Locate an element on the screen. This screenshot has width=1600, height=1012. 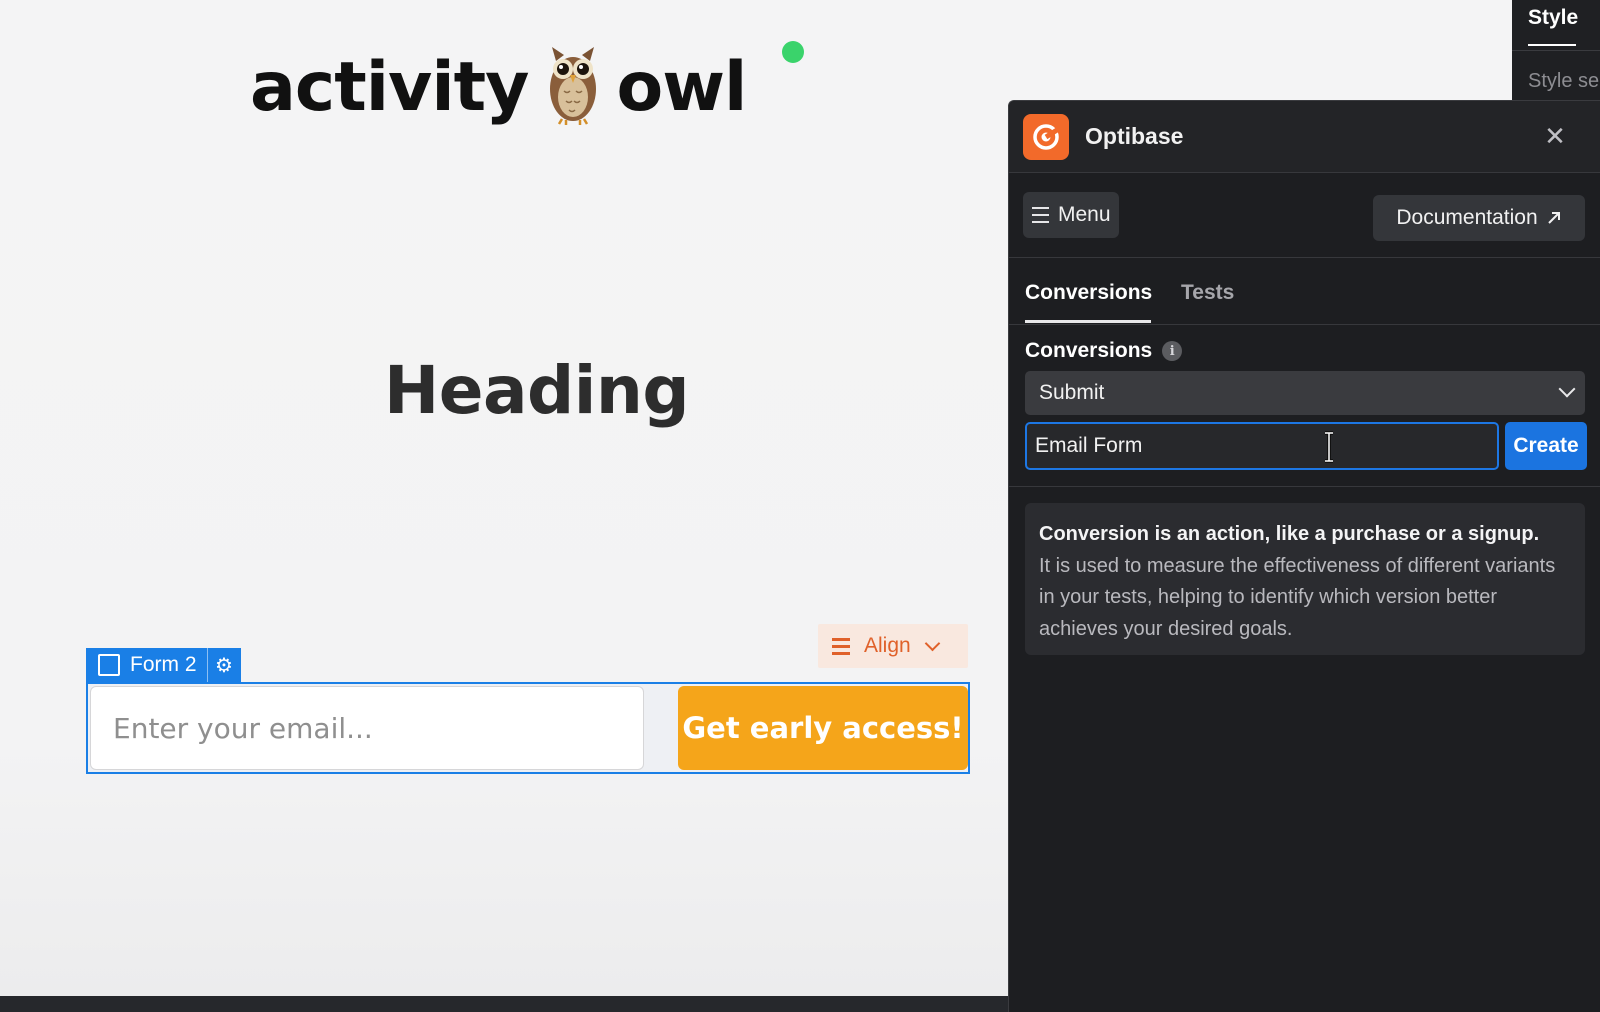
owl-icon is located at coordinates (573, 86).